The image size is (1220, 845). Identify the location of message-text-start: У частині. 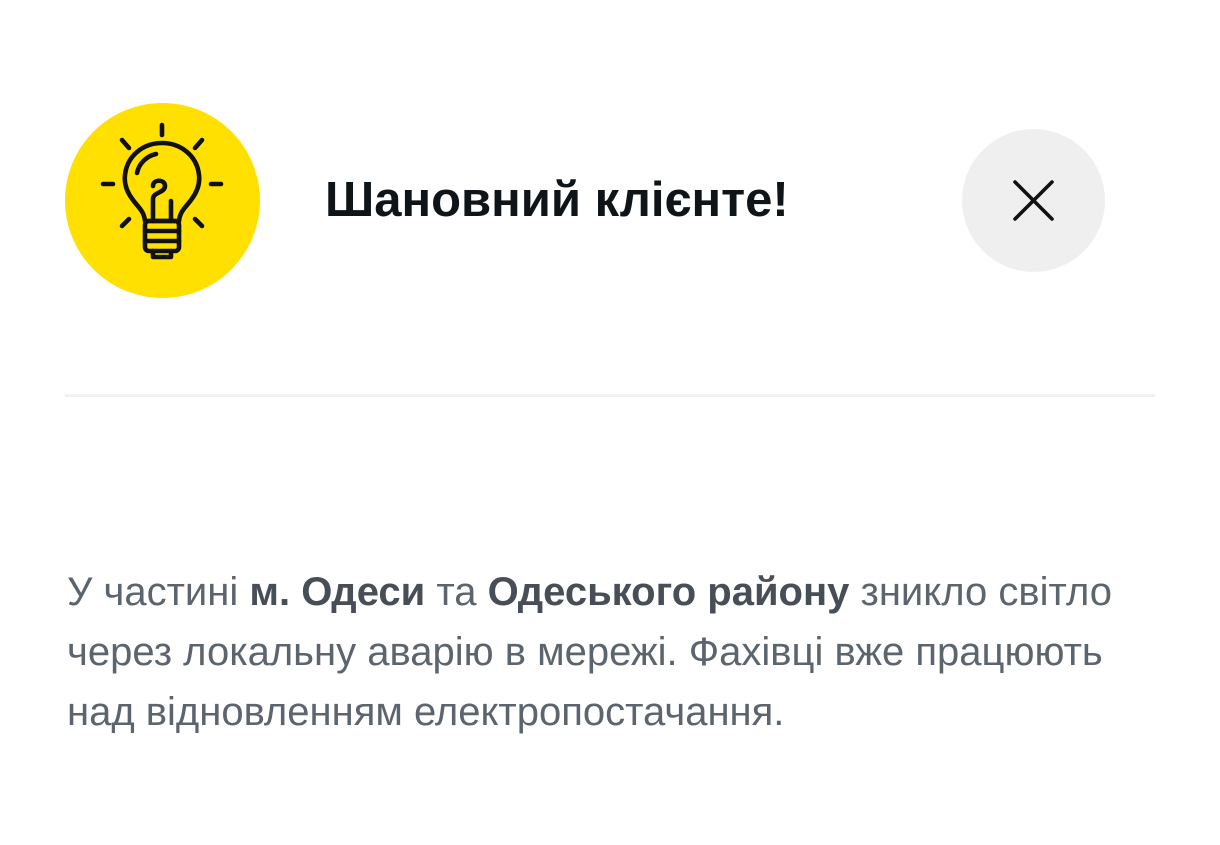
(158, 592).